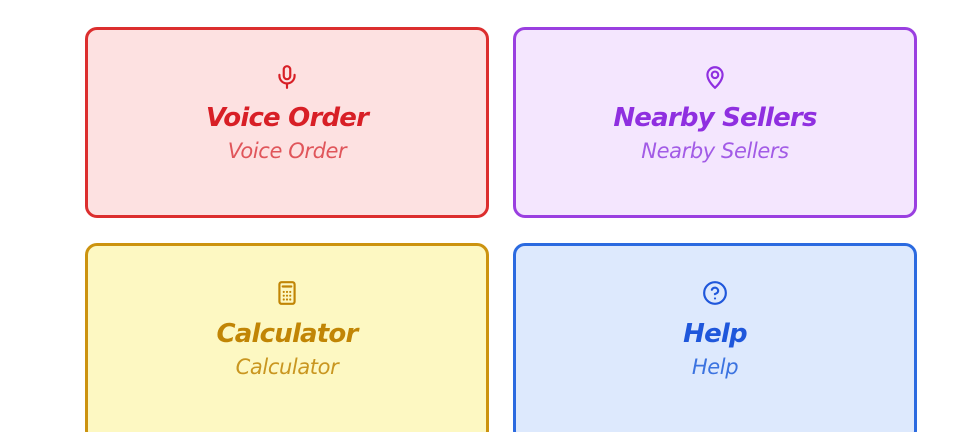  What do you see at coordinates (287, 293) in the screenshot?
I see `calculator-icon` at bounding box center [287, 293].